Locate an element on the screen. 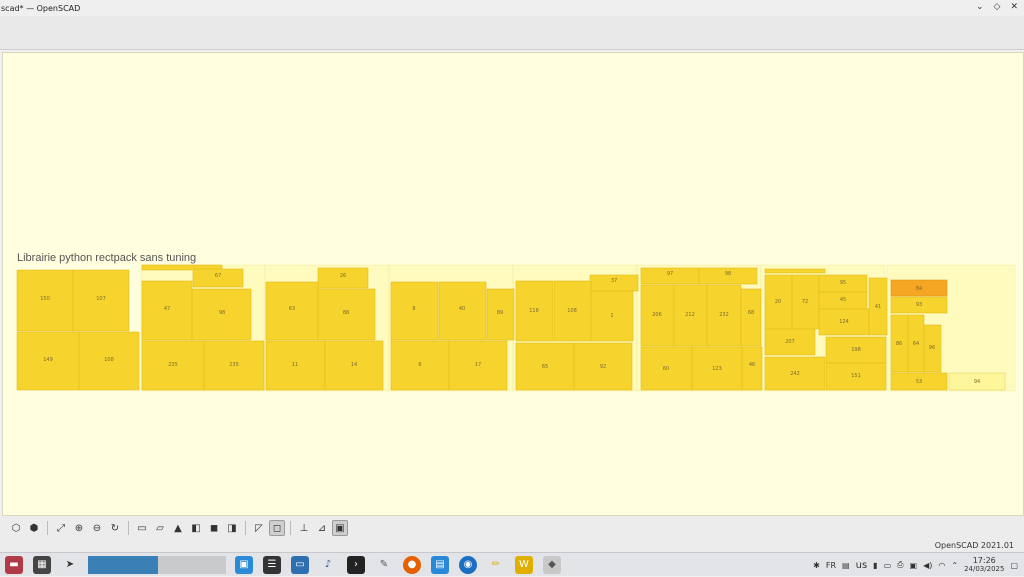  svg-text: 67 is located at coordinates (218, 276).